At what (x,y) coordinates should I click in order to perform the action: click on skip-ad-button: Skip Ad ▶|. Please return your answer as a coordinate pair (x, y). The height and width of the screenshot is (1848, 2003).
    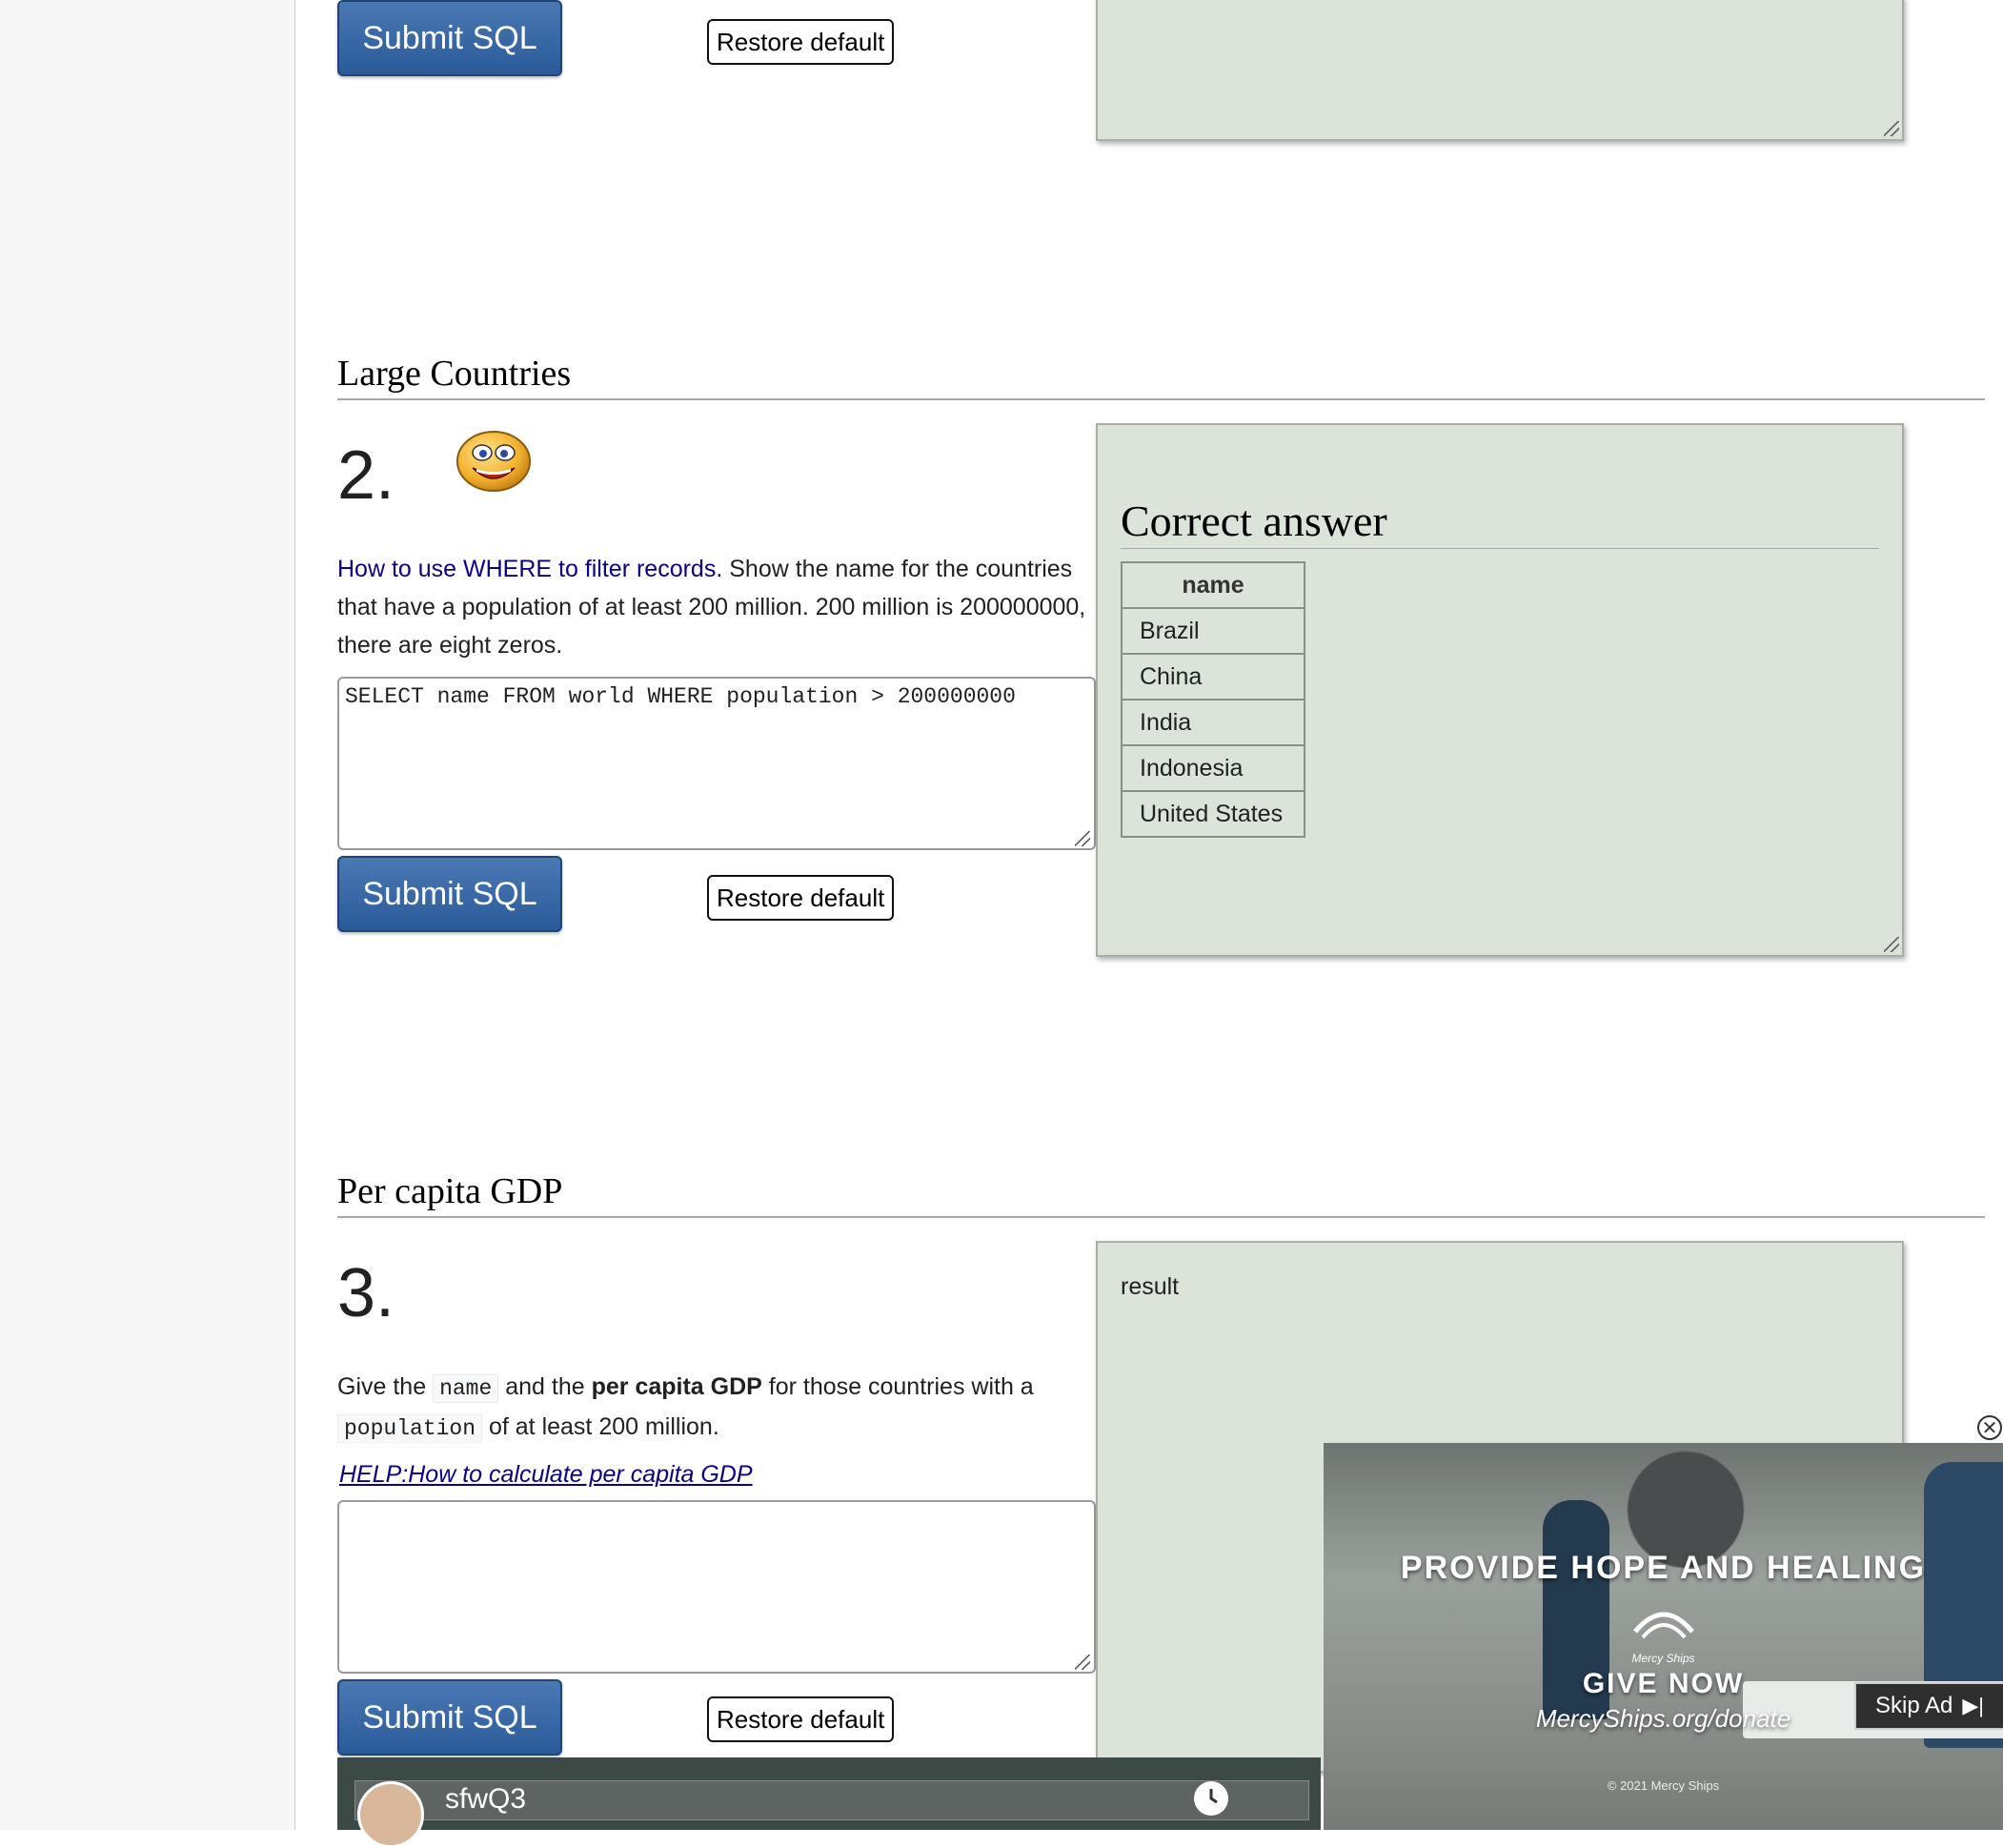
    Looking at the image, I should click on (1928, 1706).